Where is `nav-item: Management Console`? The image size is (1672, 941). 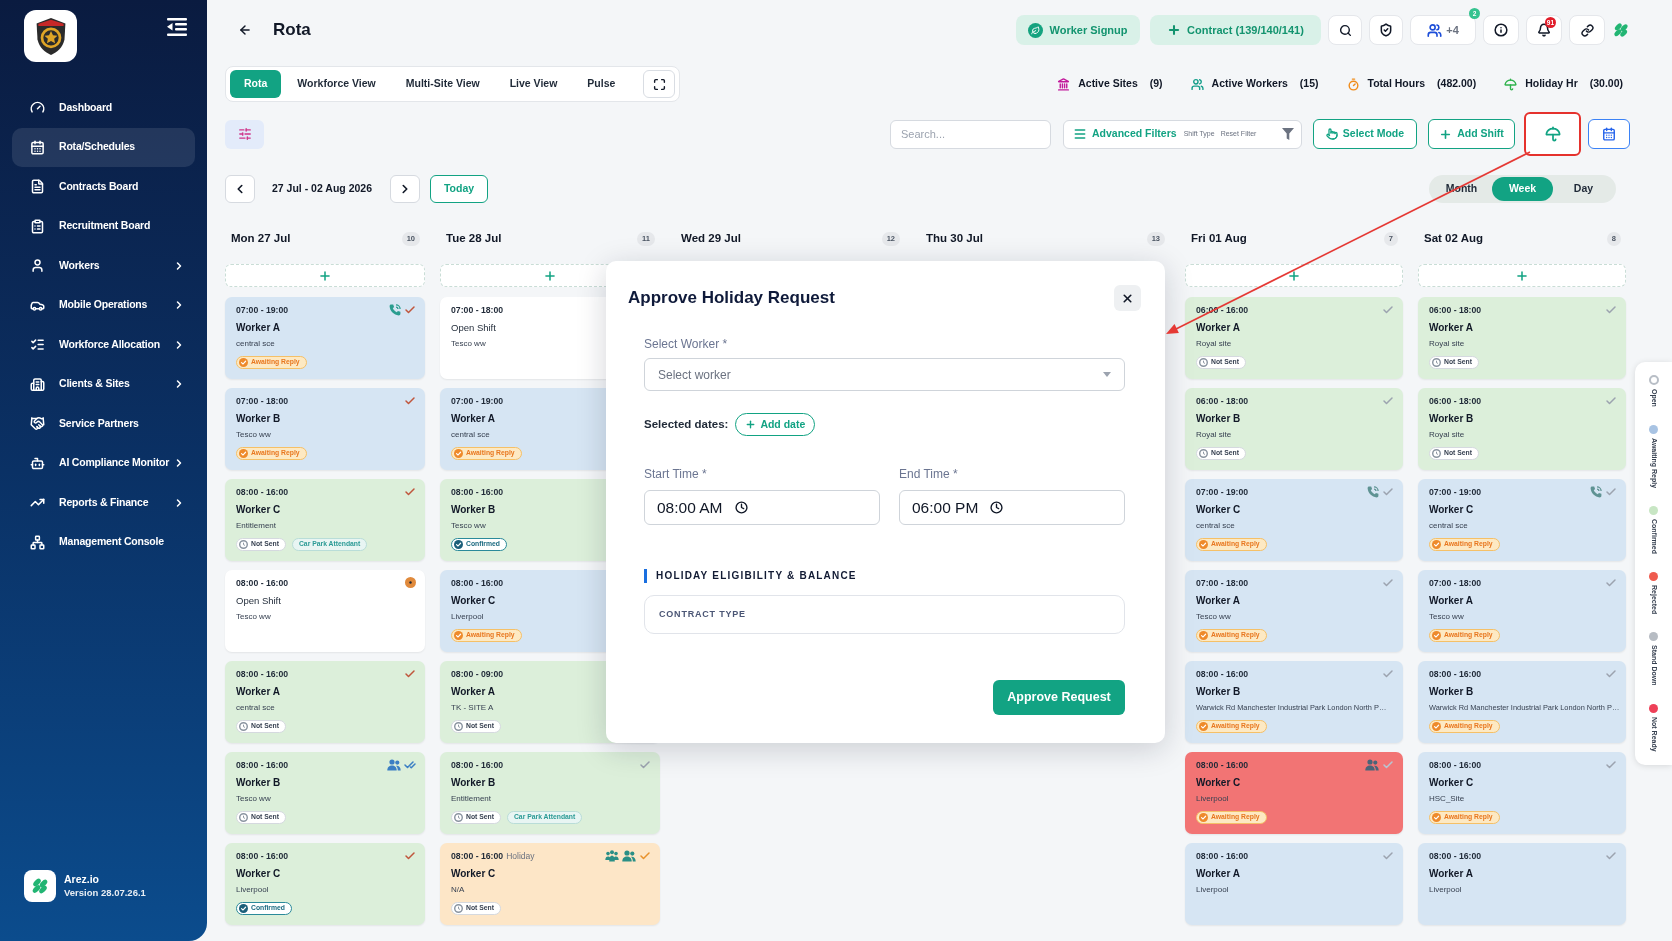 nav-item: Management Console is located at coordinates (103, 542).